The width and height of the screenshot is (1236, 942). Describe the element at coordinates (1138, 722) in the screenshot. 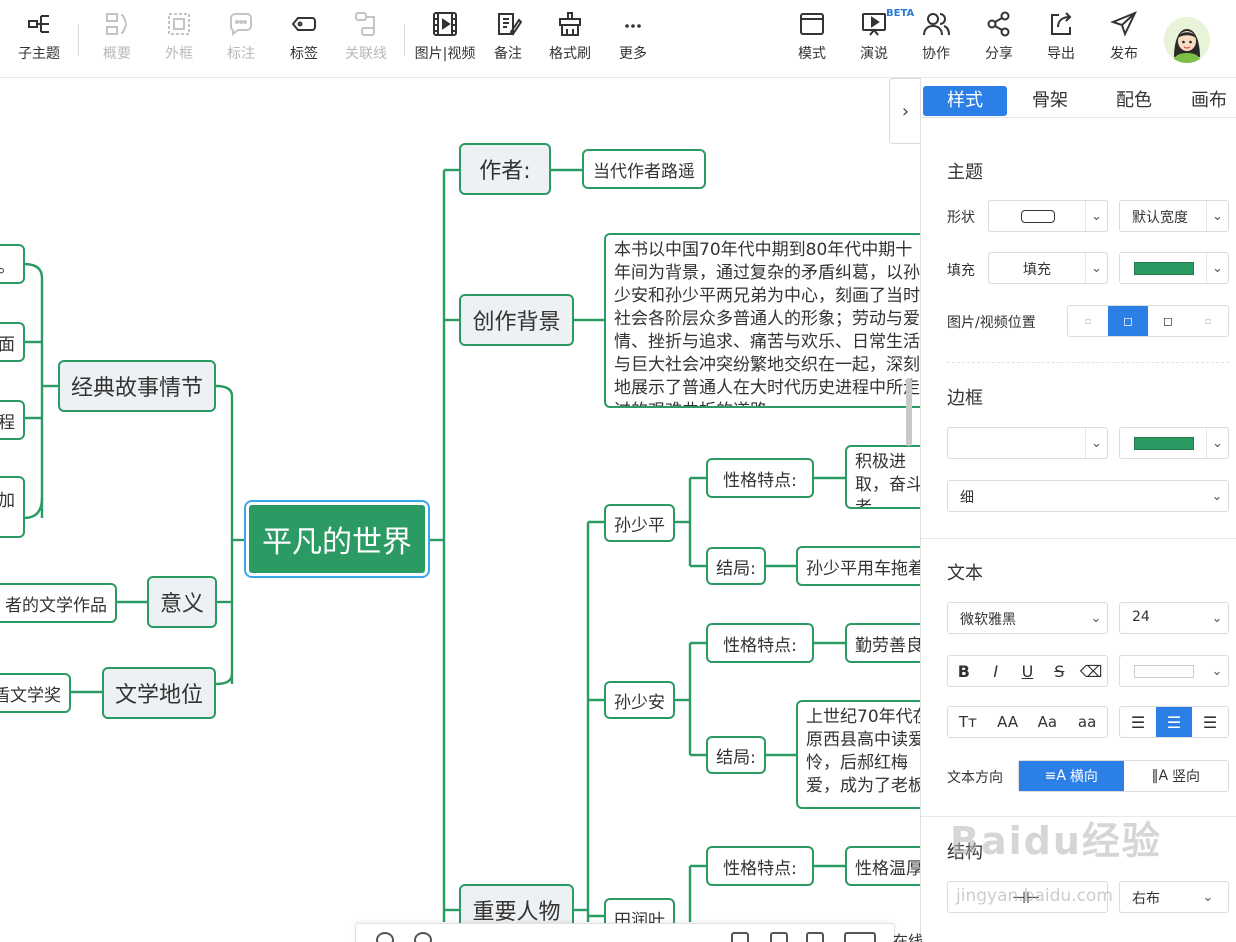

I see `align-left-button: ☰` at that location.